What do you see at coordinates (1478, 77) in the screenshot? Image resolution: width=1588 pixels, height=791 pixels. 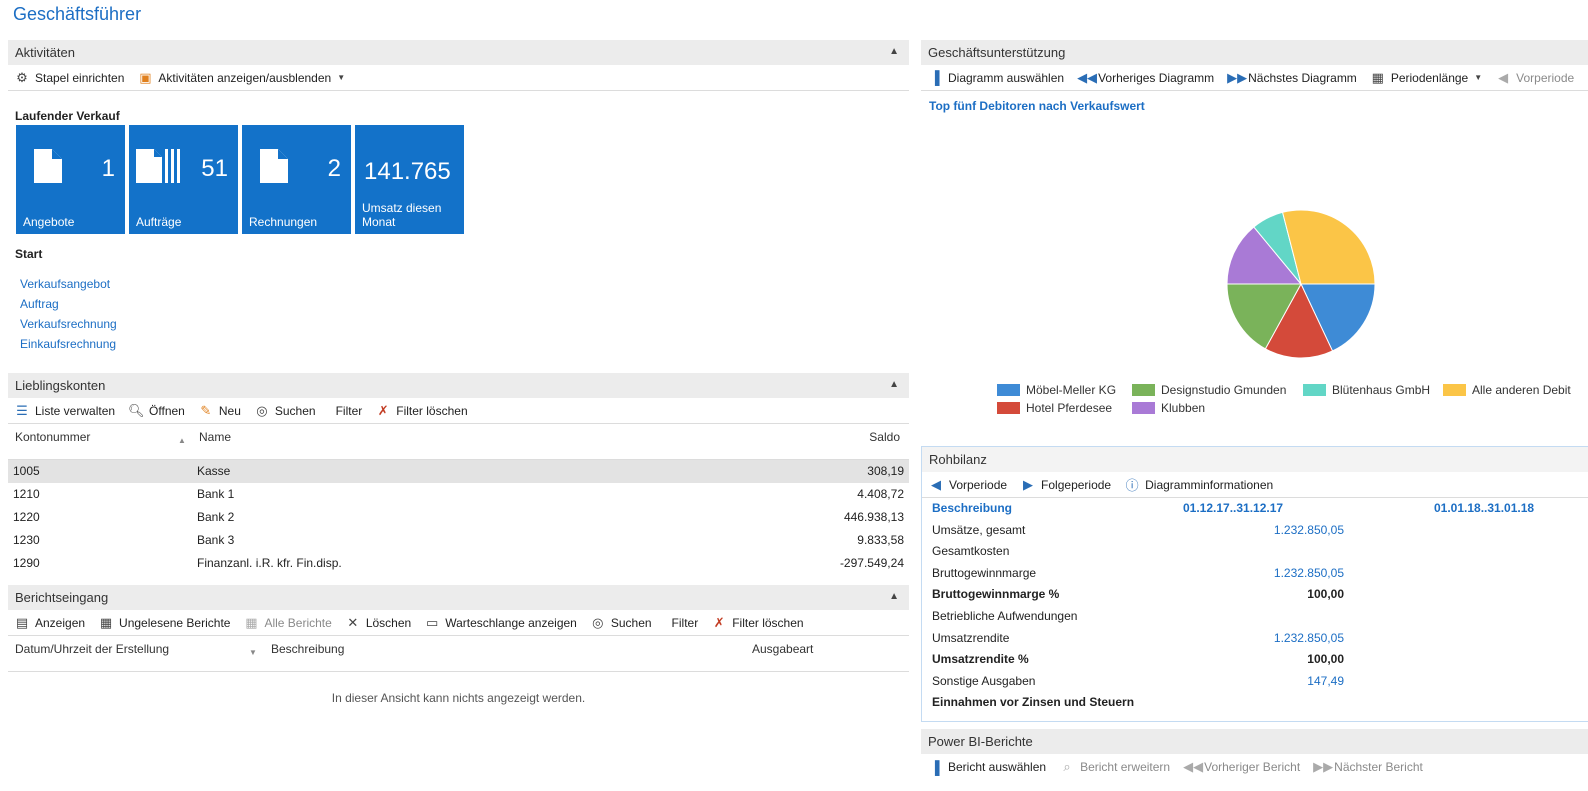 I see `chevron-down-icon: ▼` at bounding box center [1478, 77].